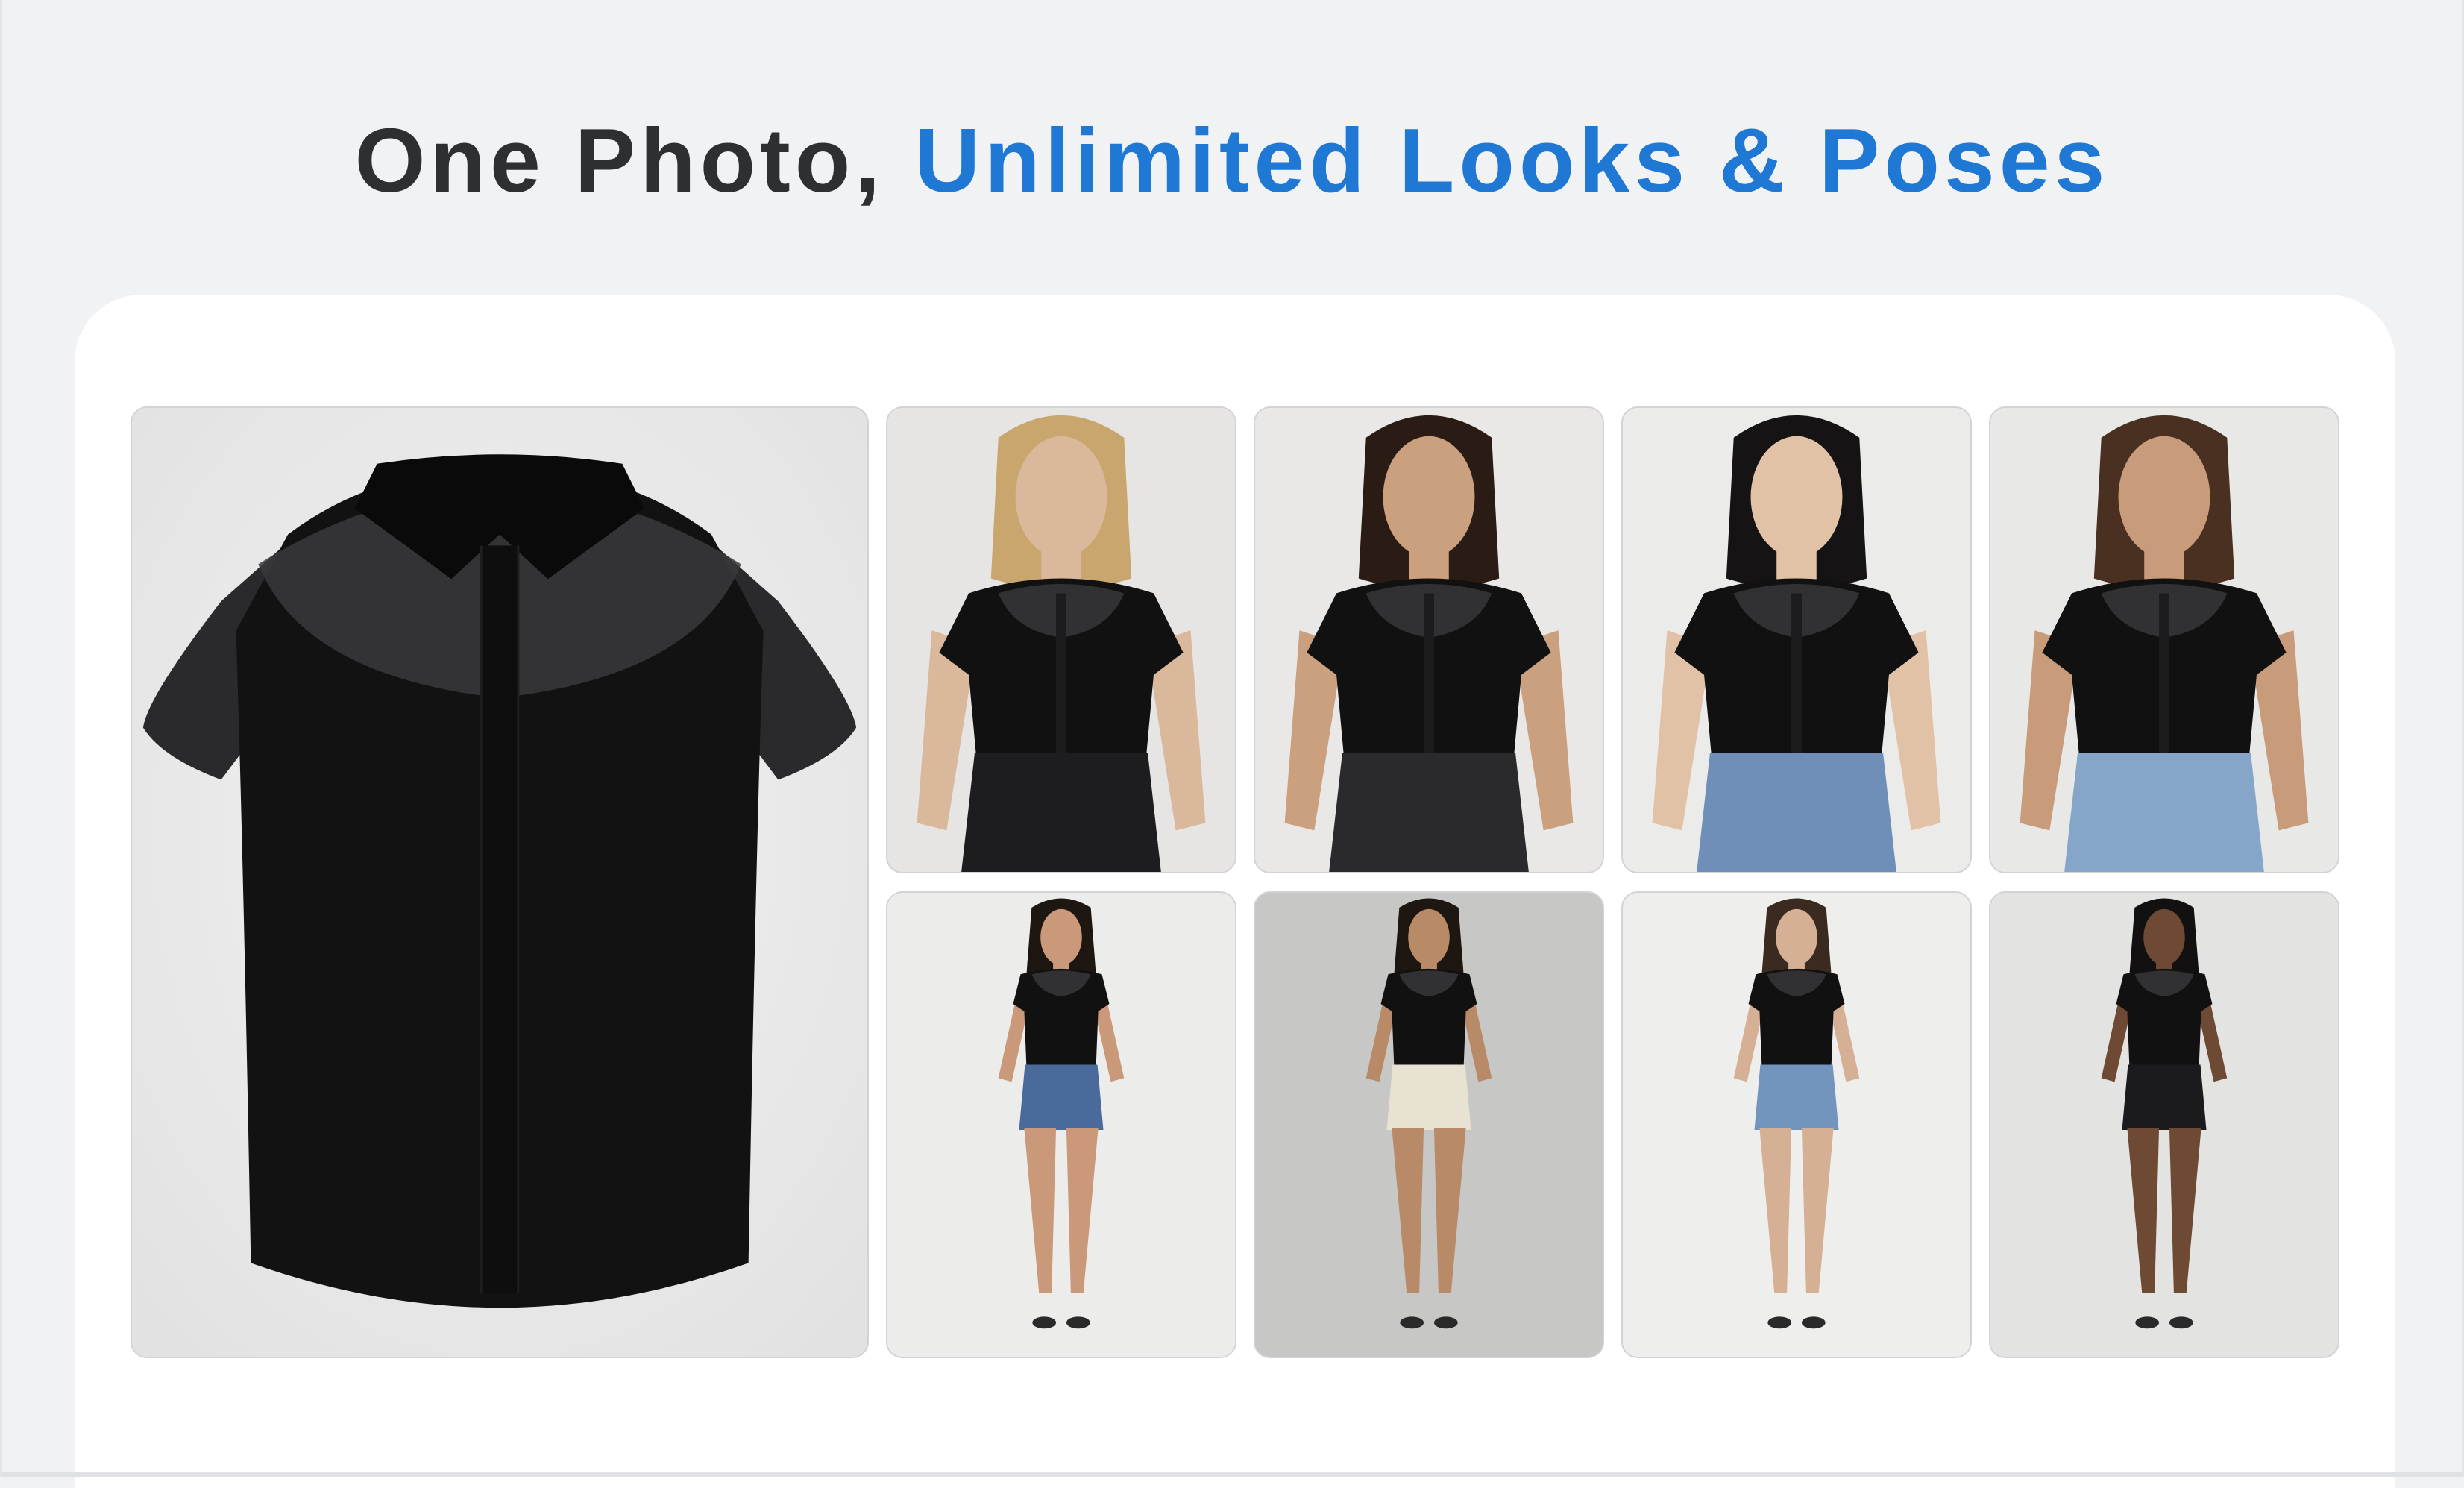 The width and height of the screenshot is (2464, 1488). I want to click on headline-part-dark: One Photo,, so click(634, 160).